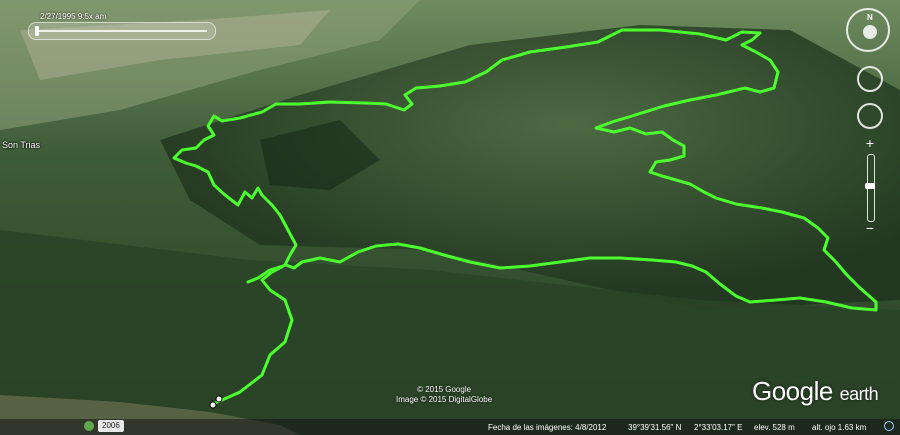 The image size is (900, 435). Describe the element at coordinates (870, 116) in the screenshot. I see `move-joystick-icon` at that location.